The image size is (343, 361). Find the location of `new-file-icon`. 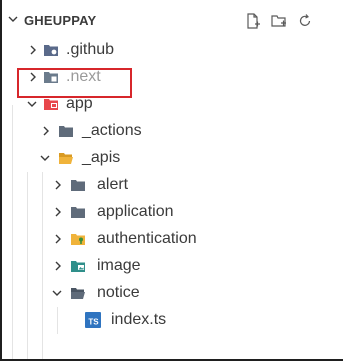

new-file-icon is located at coordinates (253, 21).